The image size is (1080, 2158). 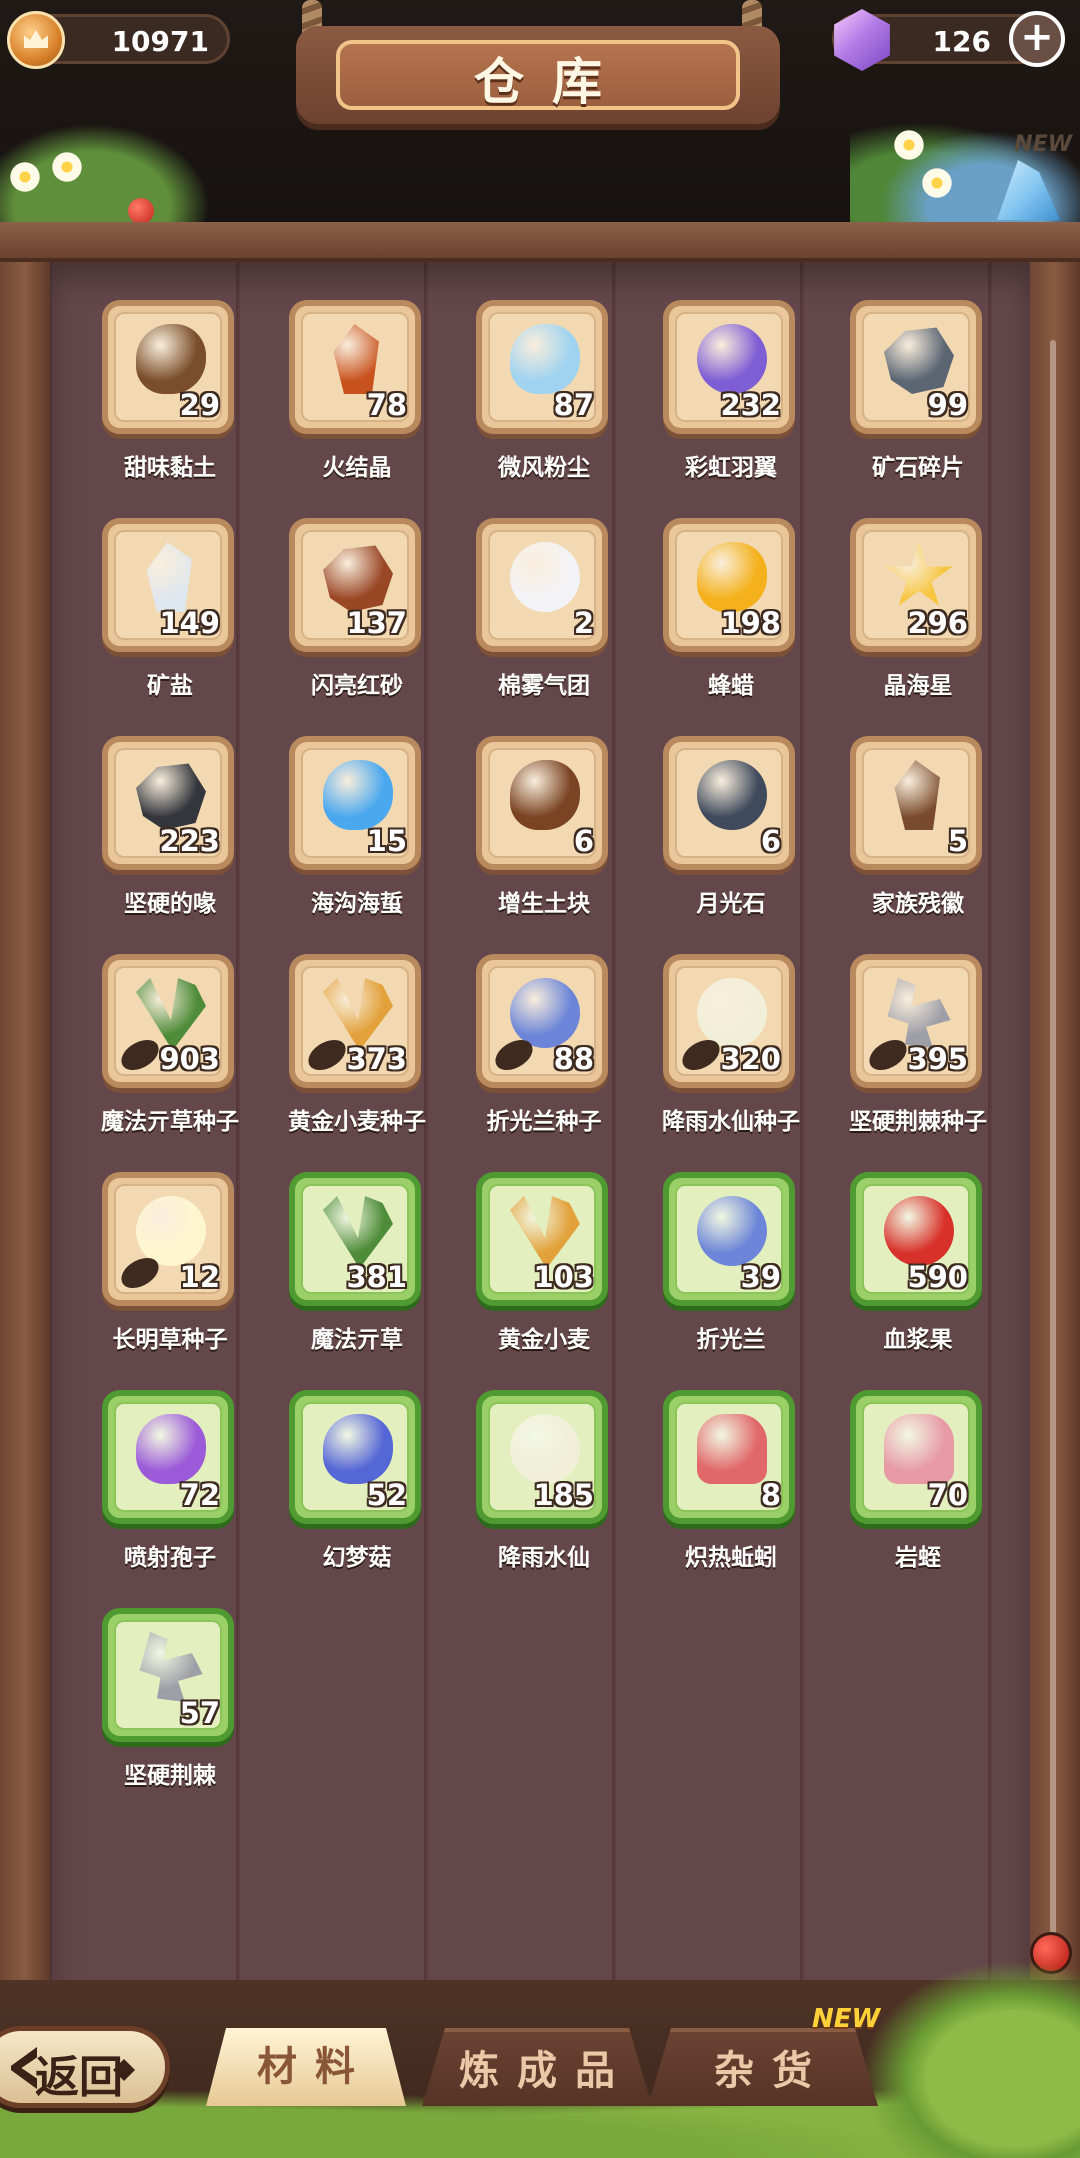 I want to click on item-quantity: 8, so click(x=770, y=1495).